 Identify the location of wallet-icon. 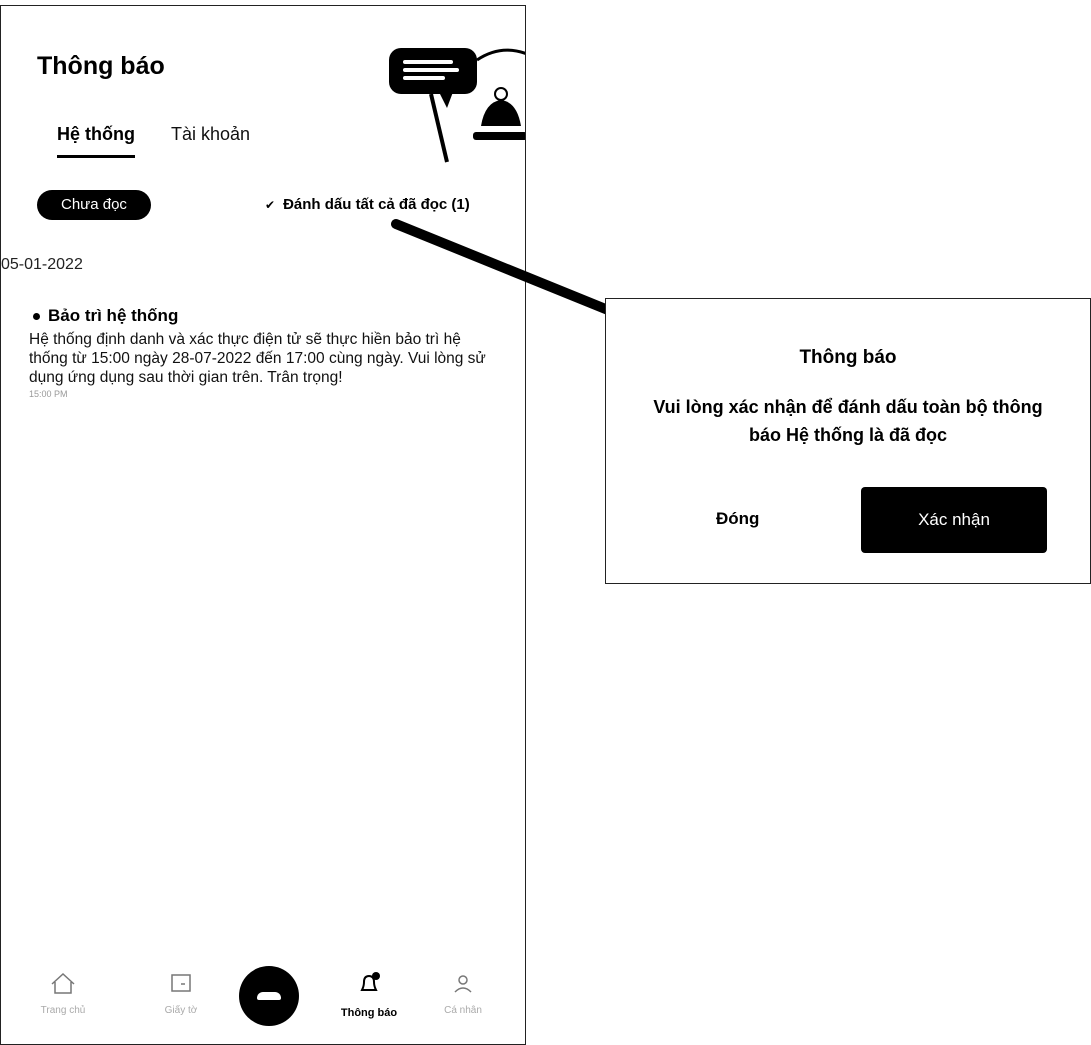
(181, 983).